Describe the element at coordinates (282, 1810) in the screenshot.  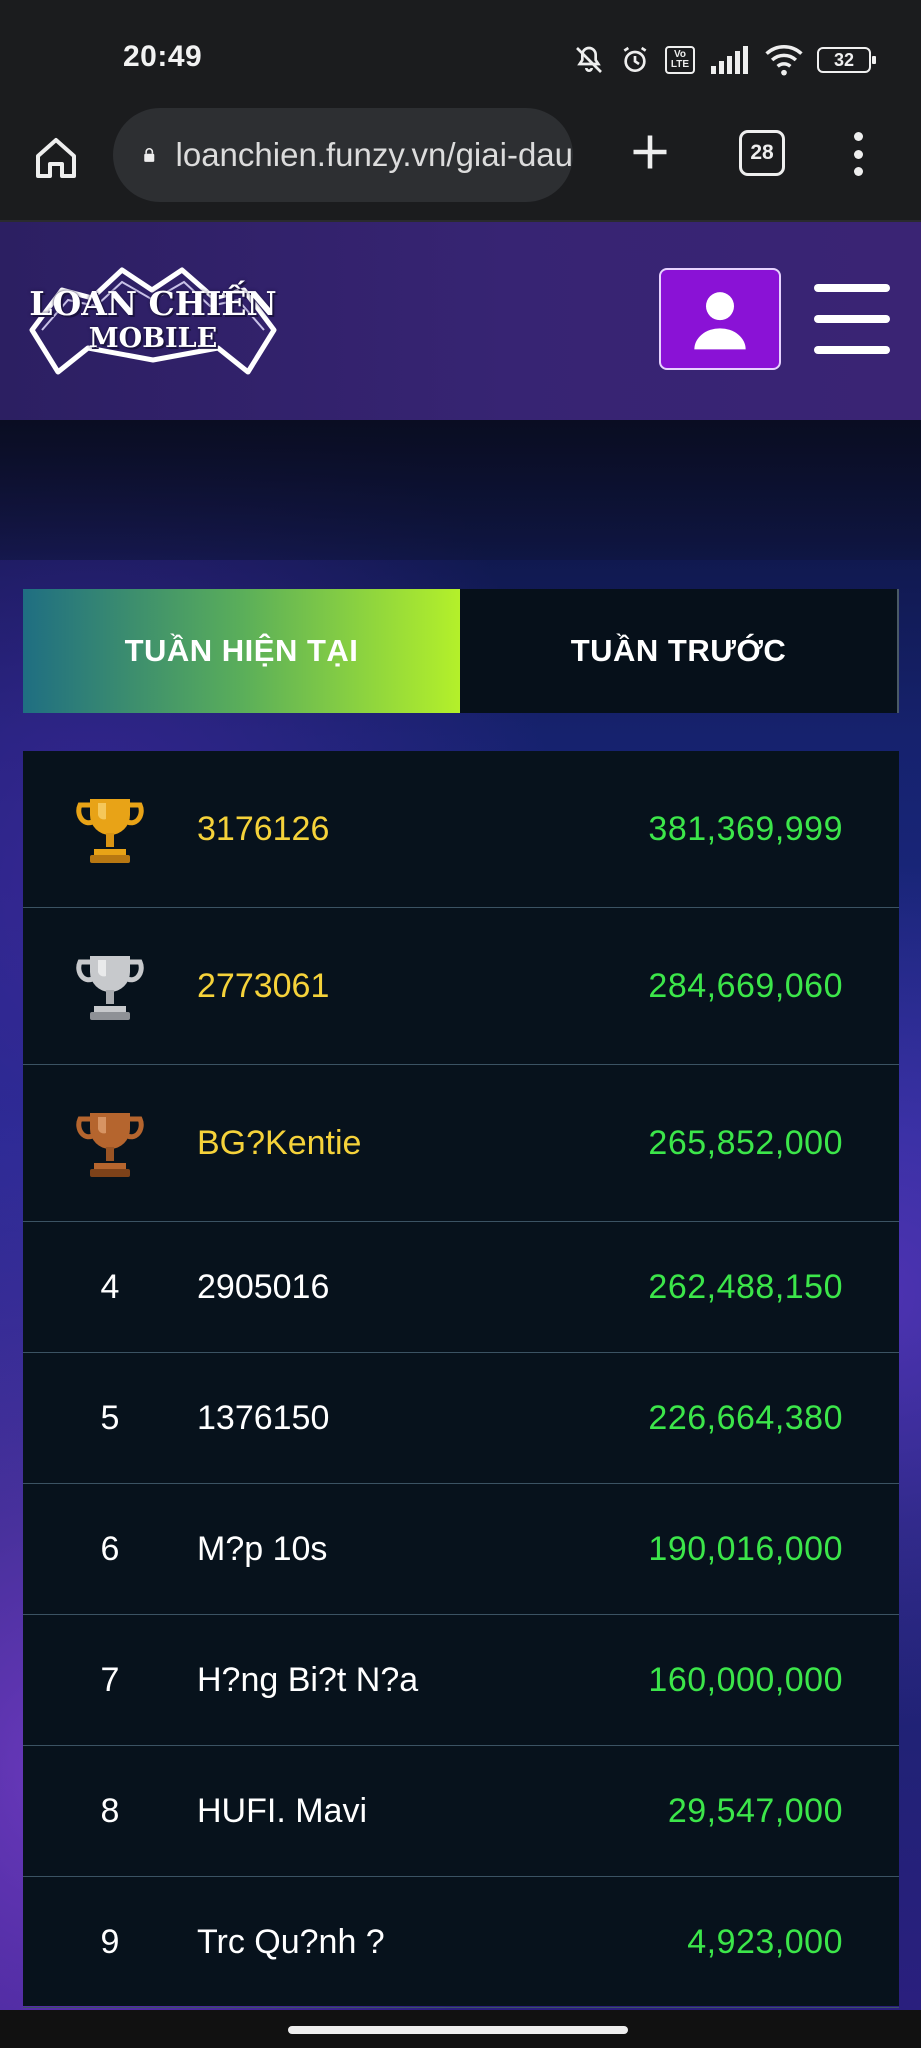
I see `player-name: HUFI. Mavi` at that location.